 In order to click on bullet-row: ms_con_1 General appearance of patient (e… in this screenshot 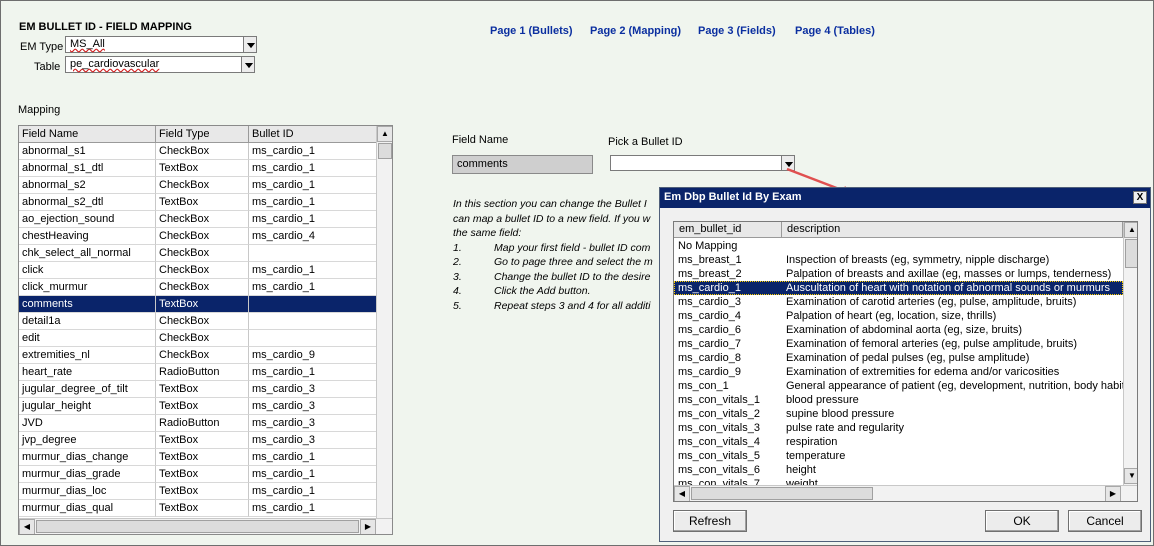, I will do `click(898, 386)`.